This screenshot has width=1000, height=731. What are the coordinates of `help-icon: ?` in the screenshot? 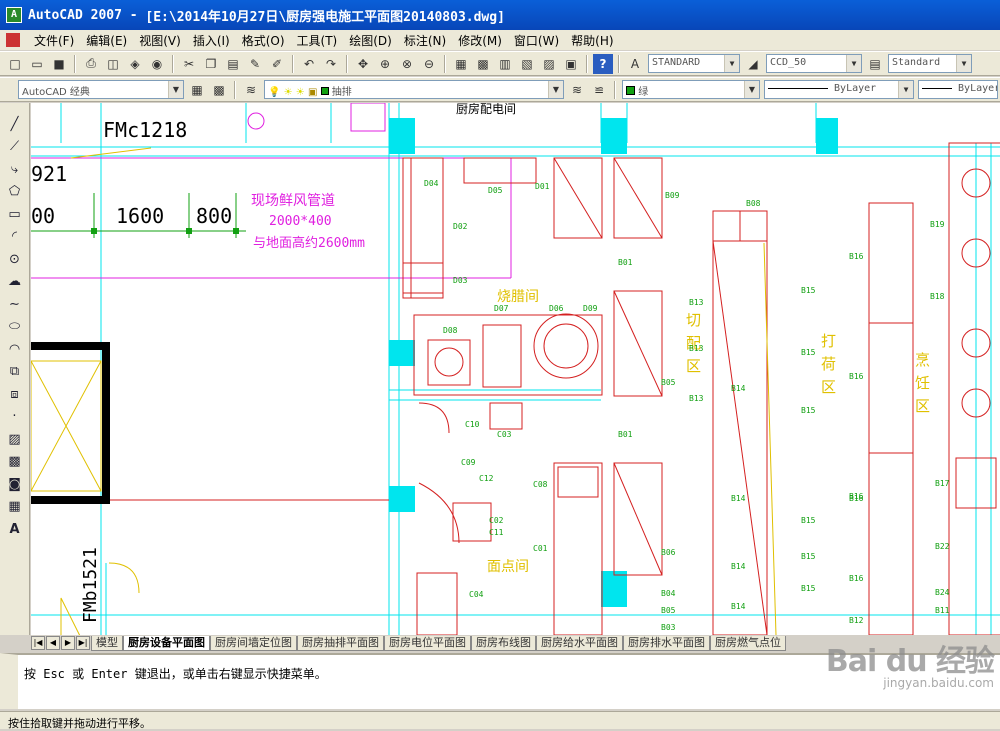 It's located at (603, 63).